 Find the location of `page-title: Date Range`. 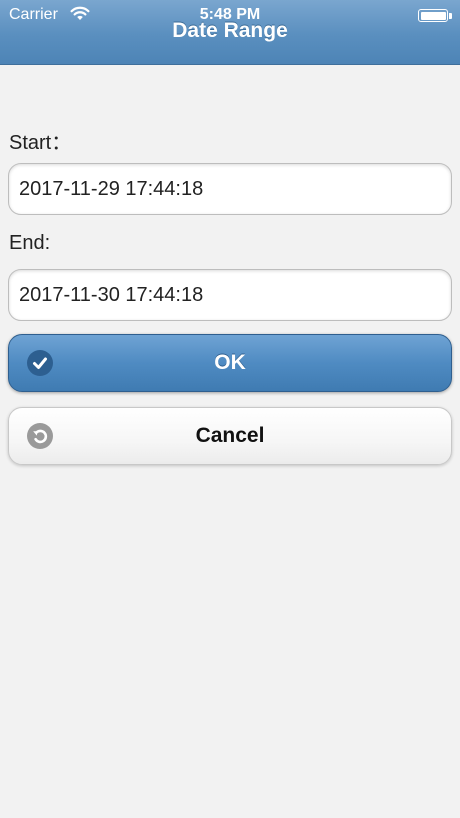

page-title: Date Range is located at coordinates (230, 30).